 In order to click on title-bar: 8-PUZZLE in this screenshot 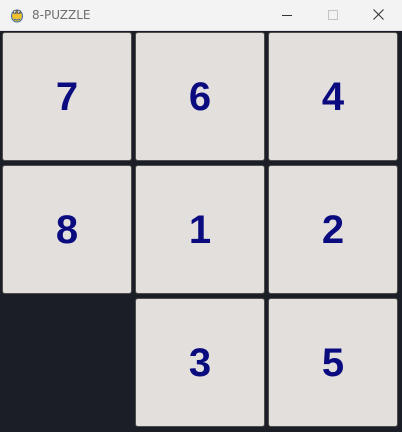, I will do `click(201, 15)`.